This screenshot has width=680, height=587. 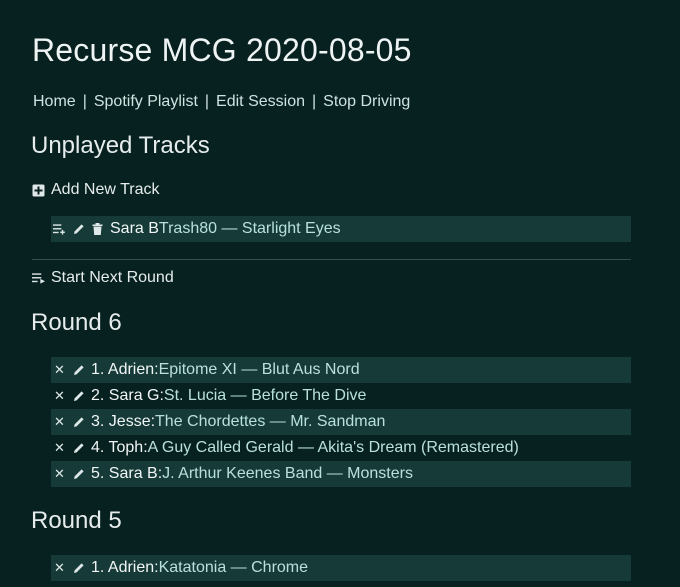 What do you see at coordinates (38, 190) in the screenshot?
I see `plus-square-icon` at bounding box center [38, 190].